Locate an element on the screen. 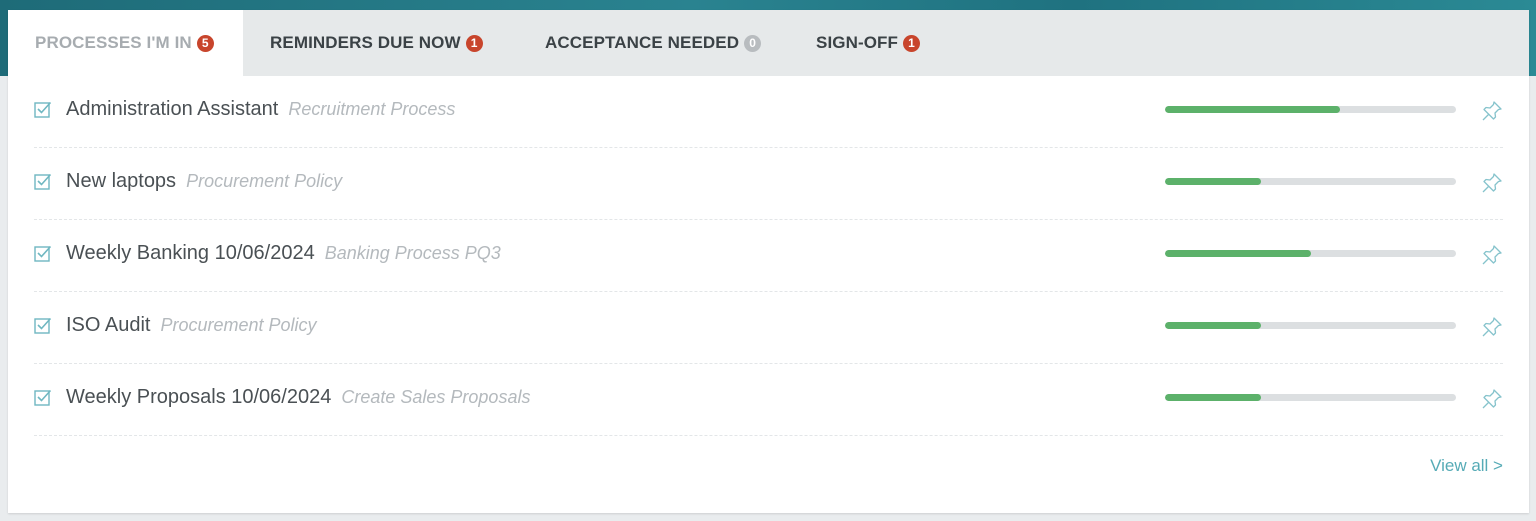 The image size is (1536, 521). tab-label: REMINDERS DUE NOW is located at coordinates (365, 42).